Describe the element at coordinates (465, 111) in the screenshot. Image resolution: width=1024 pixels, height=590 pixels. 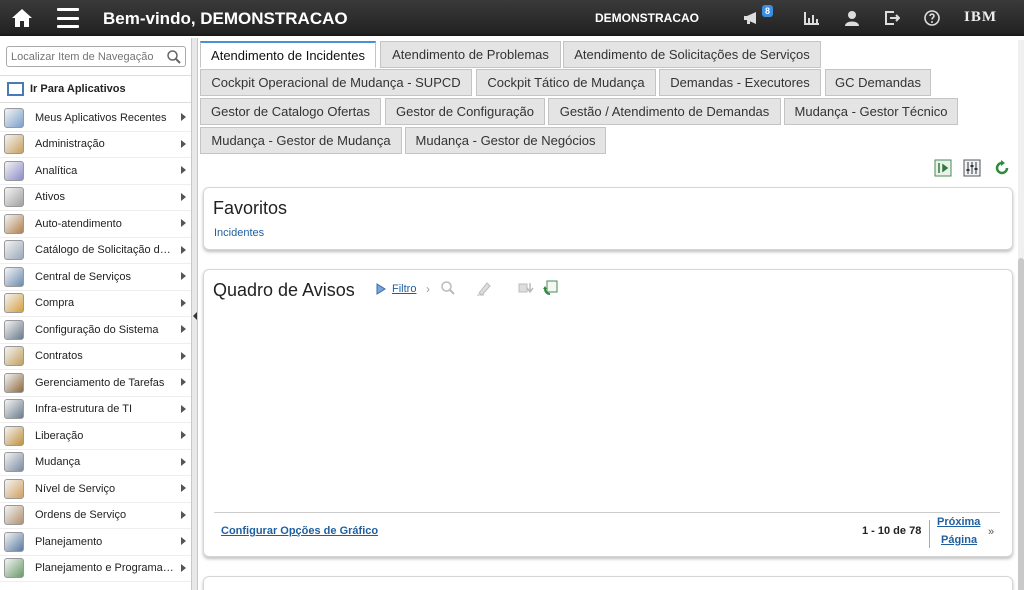
I see `tab-8: Gestor de Configuração` at that location.